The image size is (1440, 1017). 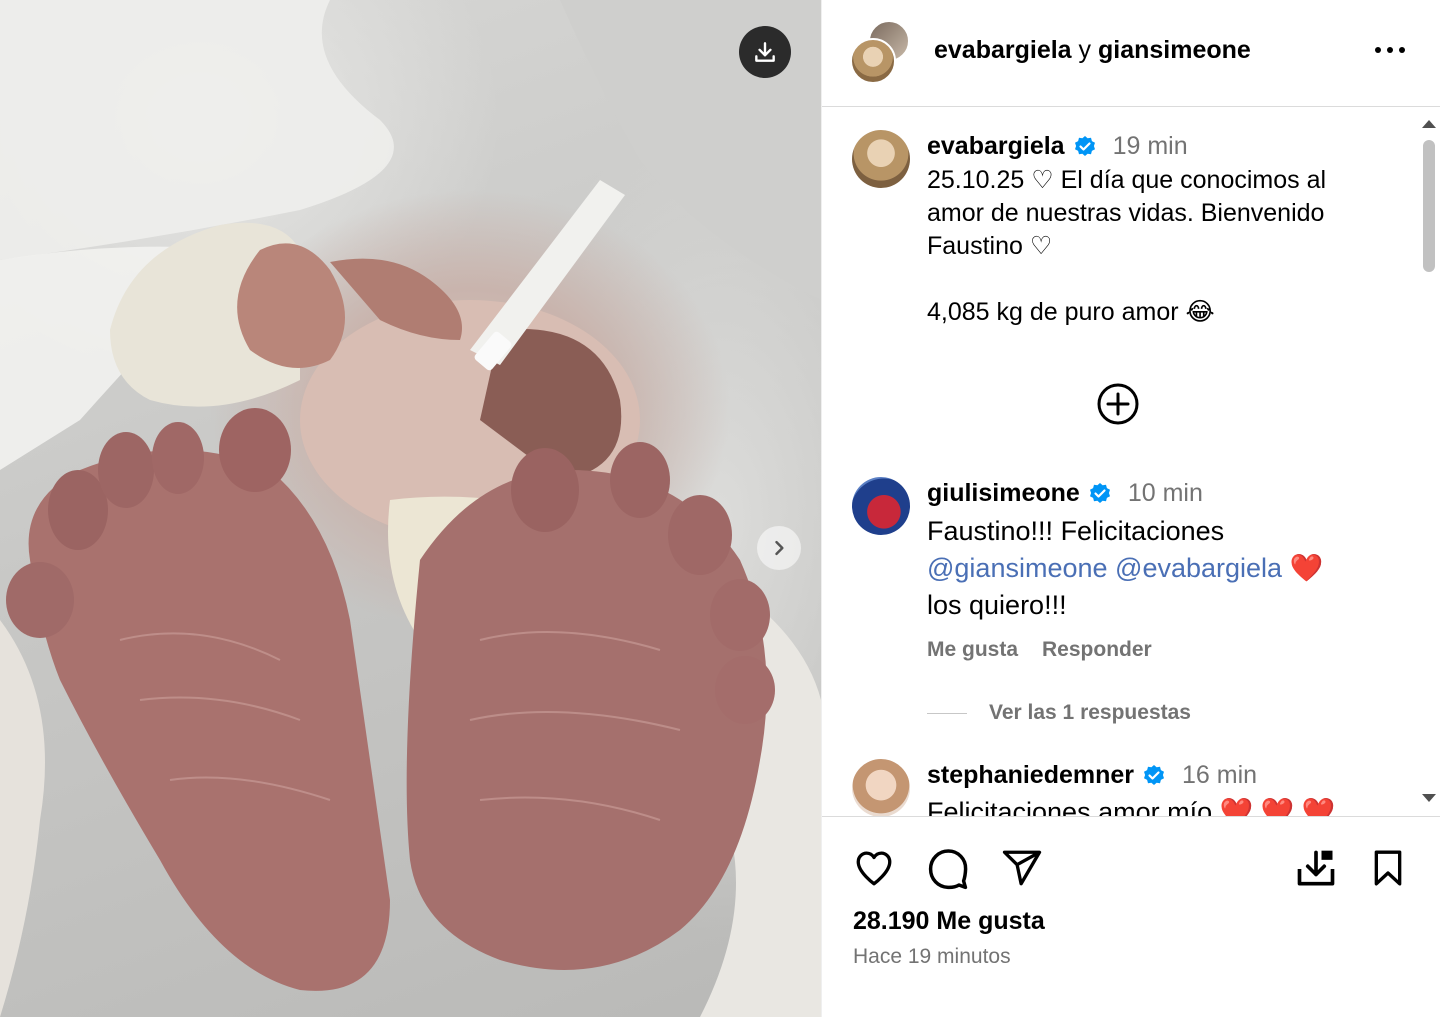 I want to click on avatar-evabargiela, so click(x=873, y=61).